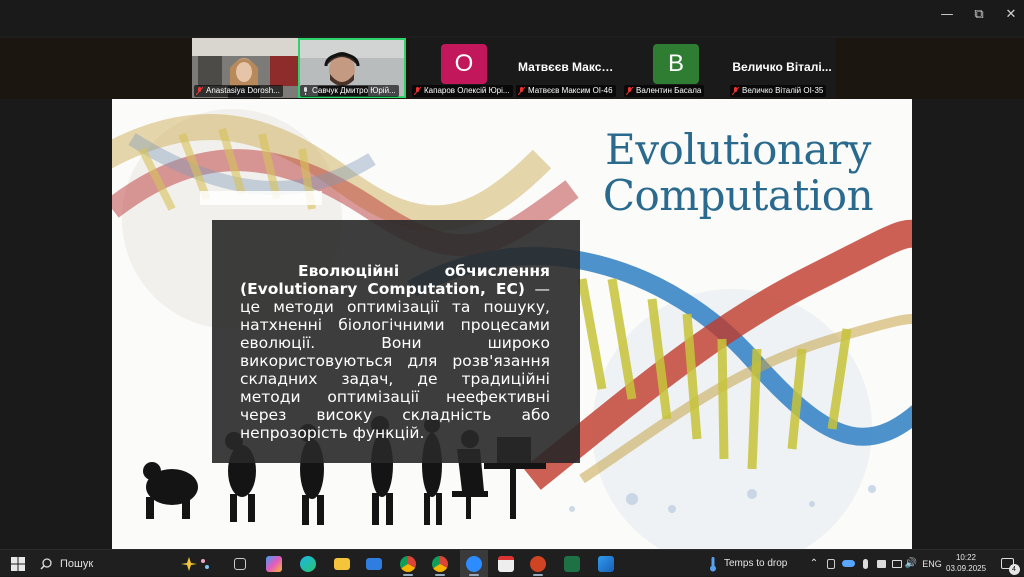 The image size is (1024, 577). I want to click on taskbar-app-explorer, so click(342, 563).